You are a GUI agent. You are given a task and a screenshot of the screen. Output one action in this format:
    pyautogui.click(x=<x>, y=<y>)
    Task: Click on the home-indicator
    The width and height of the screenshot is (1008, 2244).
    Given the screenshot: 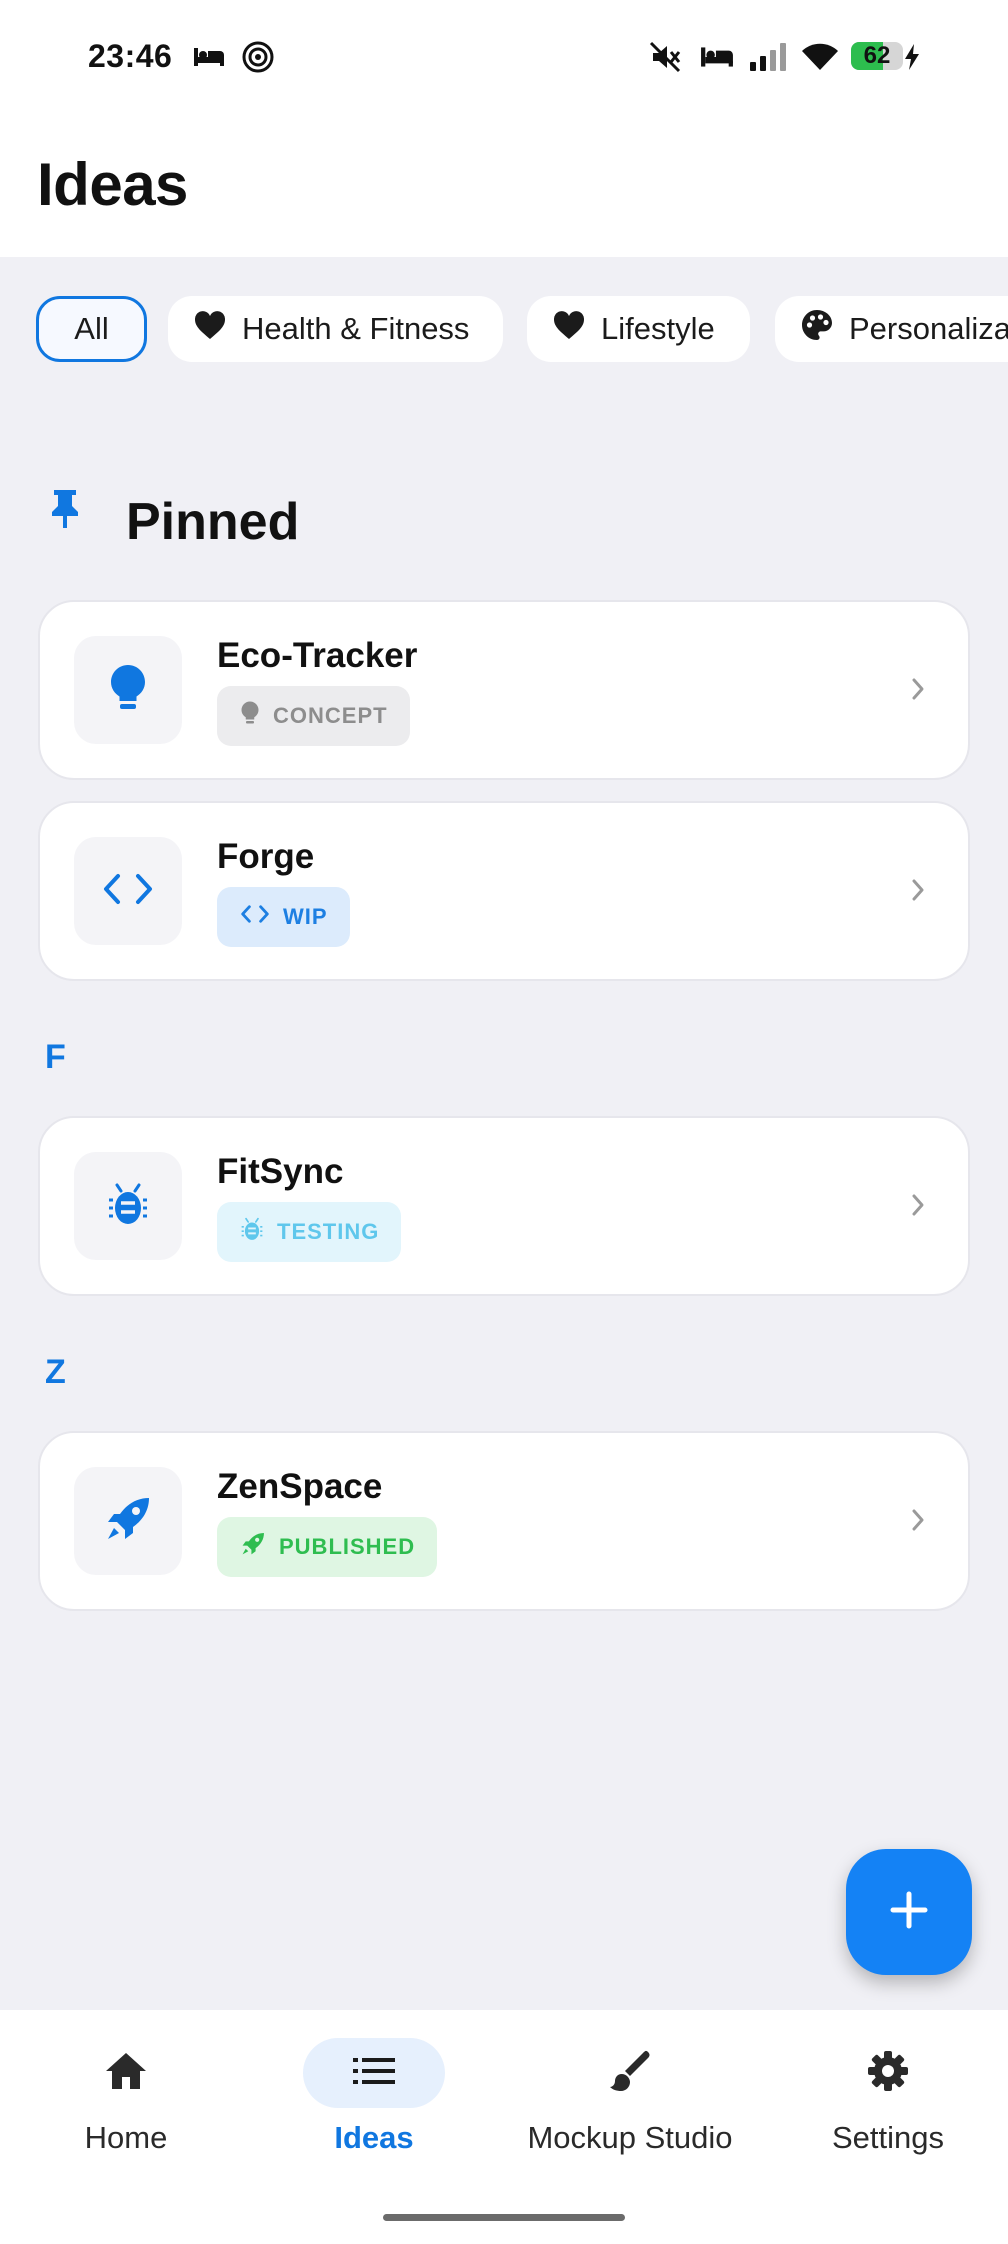 What is the action you would take?
    pyautogui.click(x=504, y=2217)
    